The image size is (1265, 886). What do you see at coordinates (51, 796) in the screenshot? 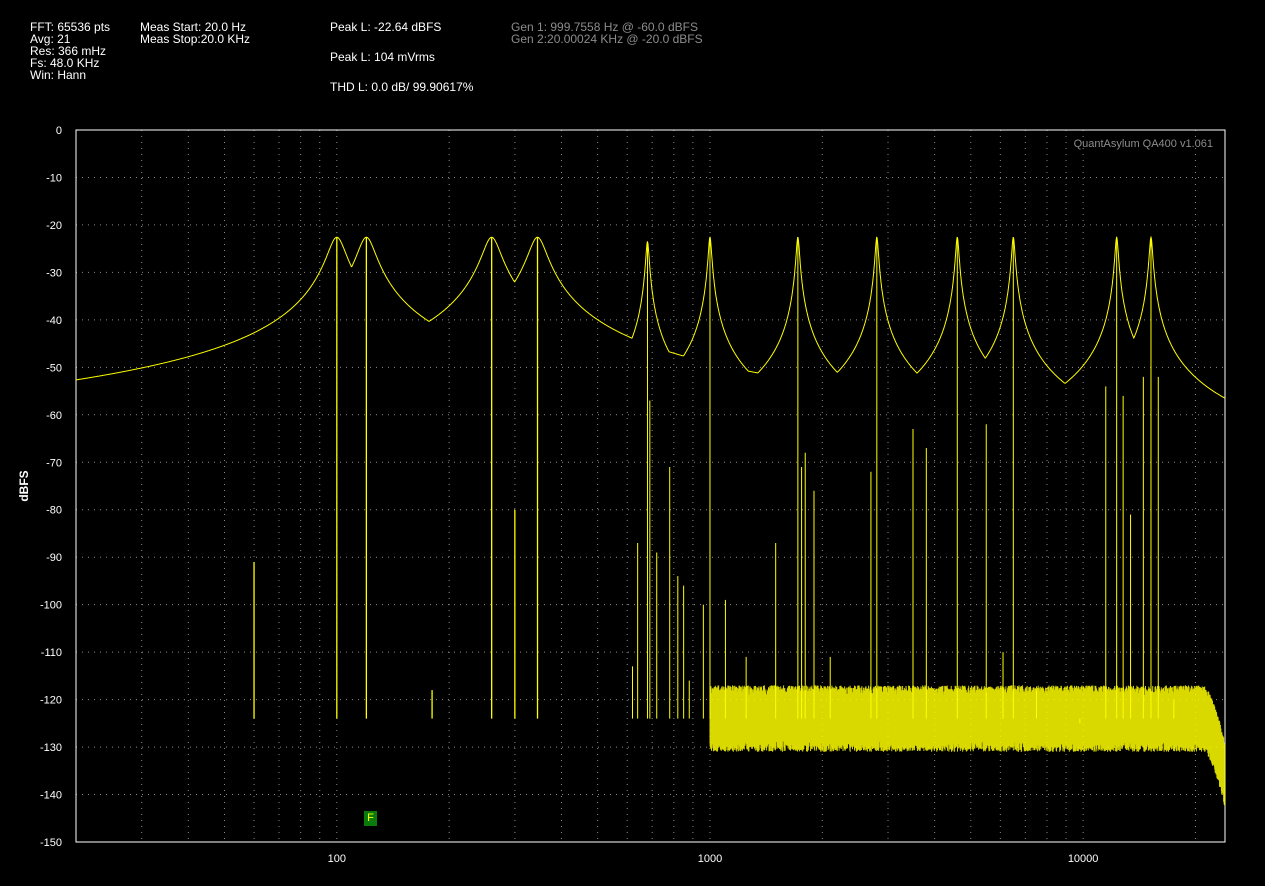
I see `y-tick-label-14: -140` at bounding box center [51, 796].